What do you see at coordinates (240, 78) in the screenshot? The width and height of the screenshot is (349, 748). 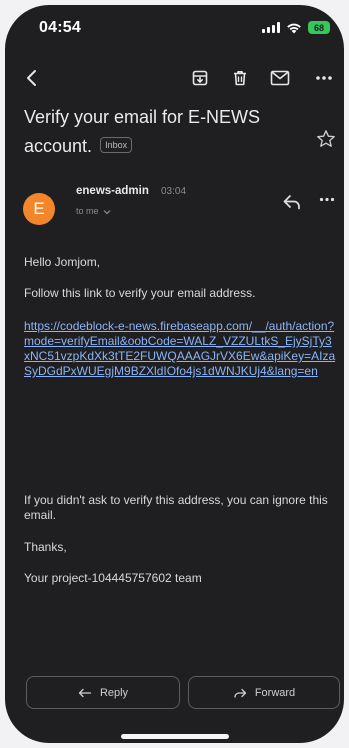 I see `delete-icon` at bounding box center [240, 78].